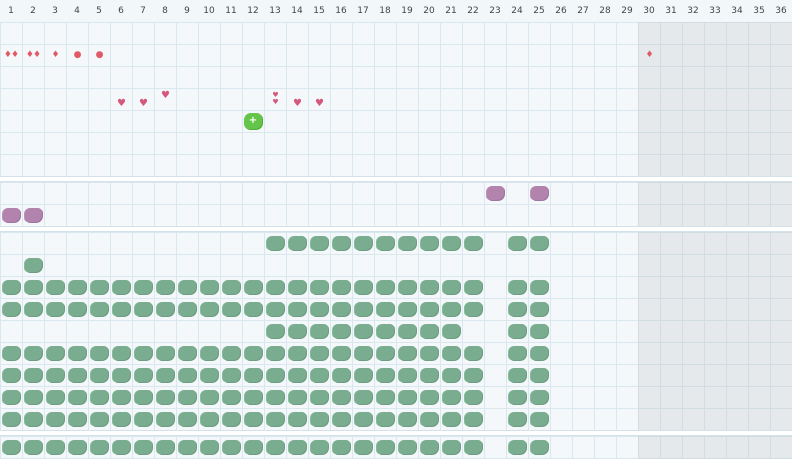 This screenshot has height=459, width=792. Describe the element at coordinates (253, 121) in the screenshot. I see `selected-plant-cell: +` at that location.